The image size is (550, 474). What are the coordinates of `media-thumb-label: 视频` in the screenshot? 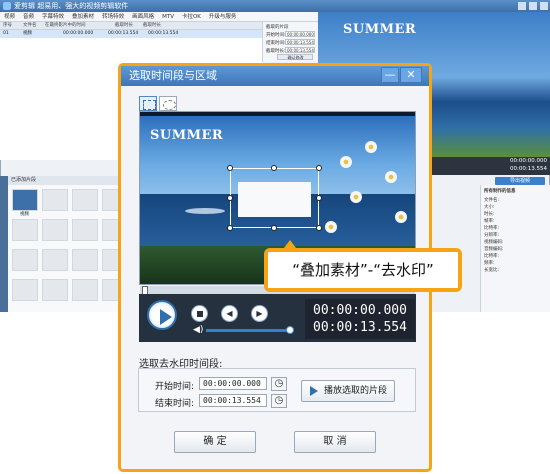 It's located at (24, 214).